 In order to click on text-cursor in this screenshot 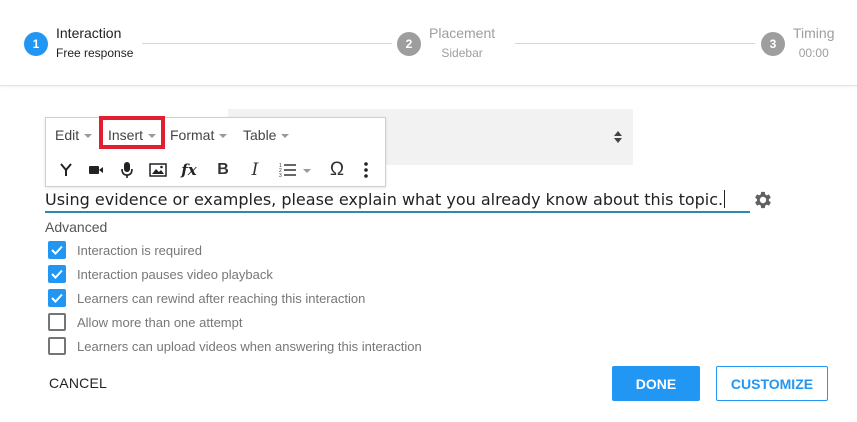, I will do `click(725, 199)`.